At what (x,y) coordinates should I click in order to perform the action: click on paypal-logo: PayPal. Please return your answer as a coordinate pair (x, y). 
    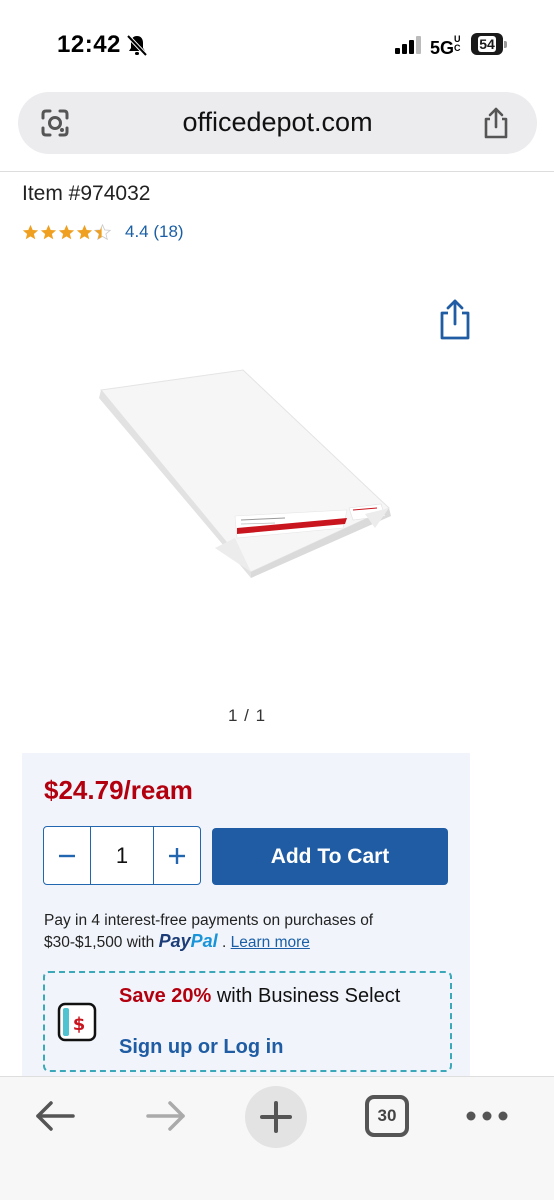
    Looking at the image, I should click on (188, 941).